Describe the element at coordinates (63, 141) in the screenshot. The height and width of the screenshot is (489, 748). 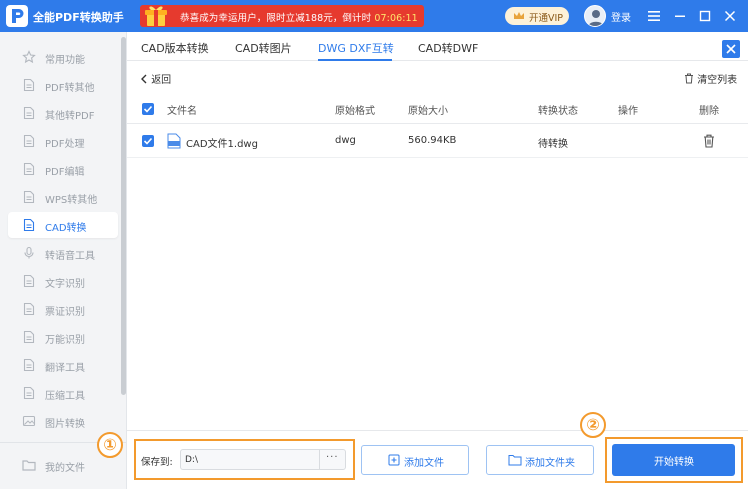
I see `sidebar-item-4: PDF处理` at that location.